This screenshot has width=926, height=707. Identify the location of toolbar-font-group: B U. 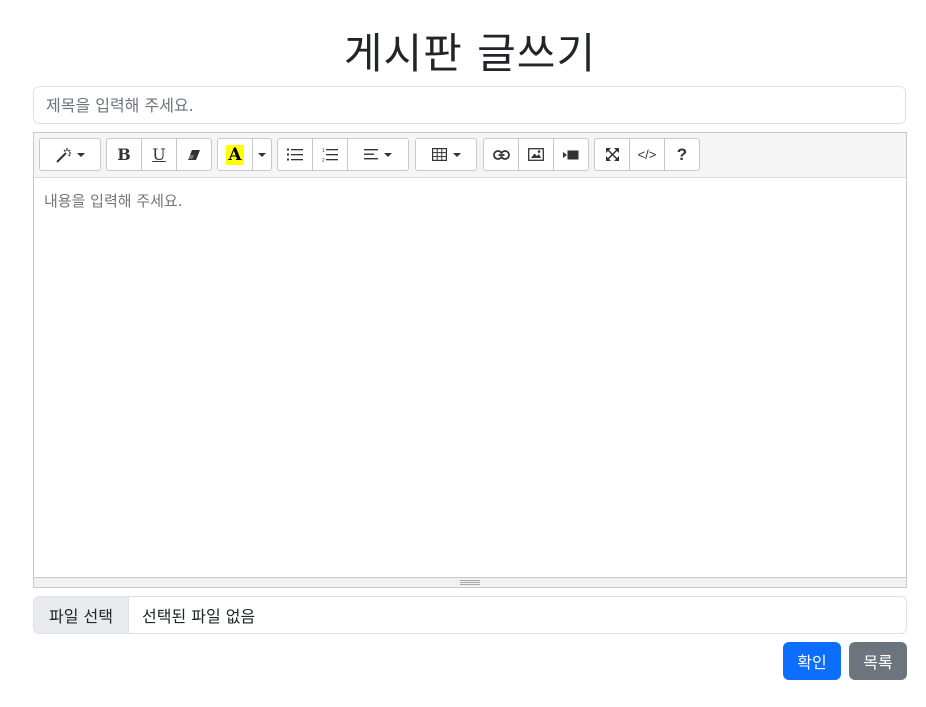
(159, 154).